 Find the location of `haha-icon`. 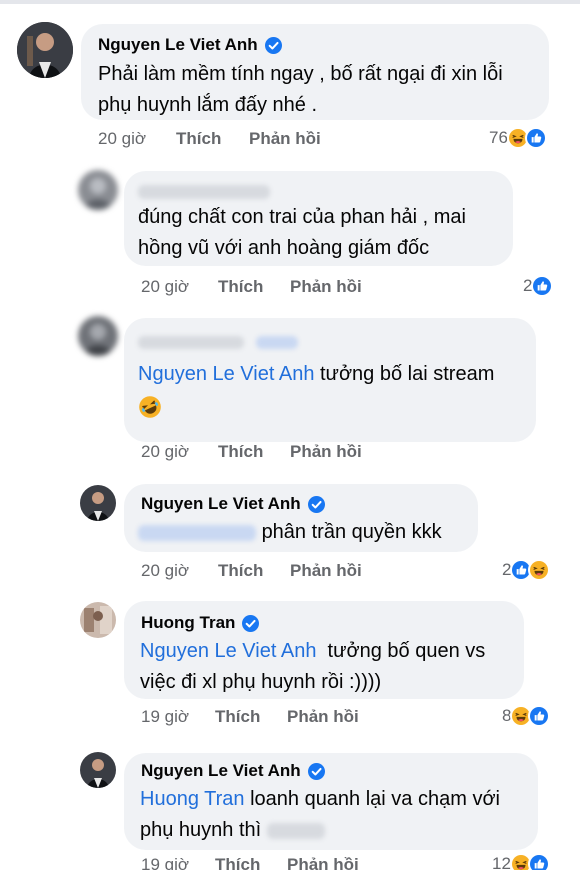

haha-icon is located at coordinates (539, 570).